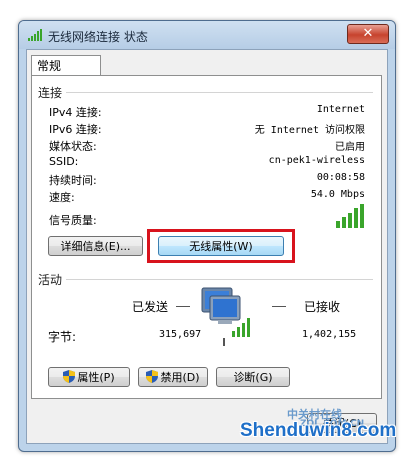 The height and width of the screenshot is (466, 416). What do you see at coordinates (180, 334) in the screenshot?
I see `bytes-sent-value: 315,697` at bounding box center [180, 334].